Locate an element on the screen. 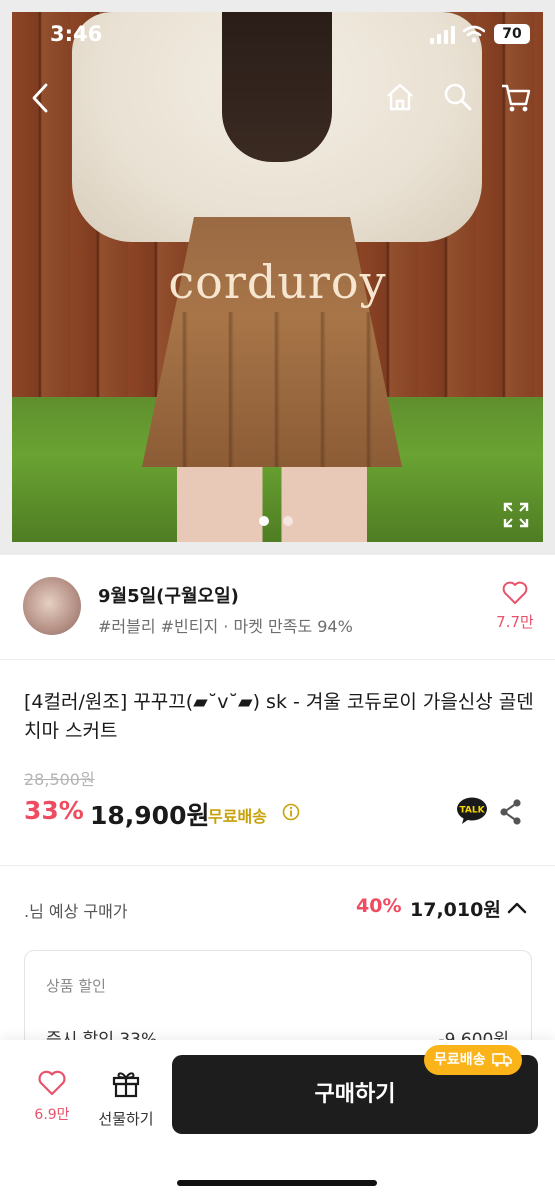 The width and height of the screenshot is (555, 1200). original-price: 28,500원 is located at coordinates (59, 779).